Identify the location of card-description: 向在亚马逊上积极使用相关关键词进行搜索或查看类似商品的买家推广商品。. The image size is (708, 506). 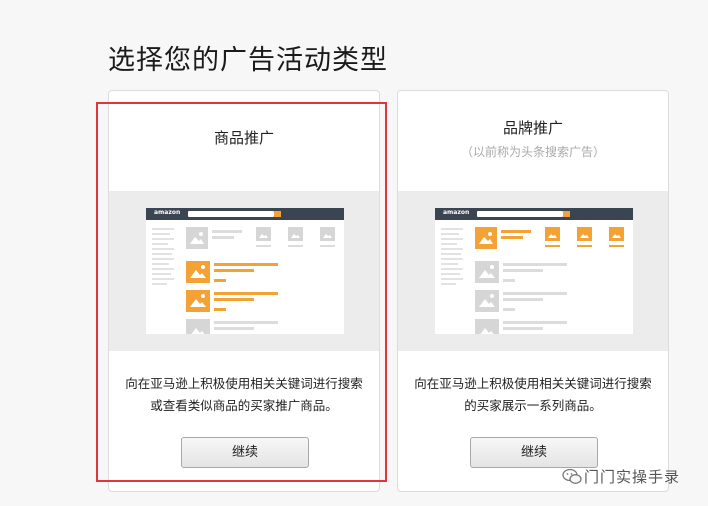
(244, 394).